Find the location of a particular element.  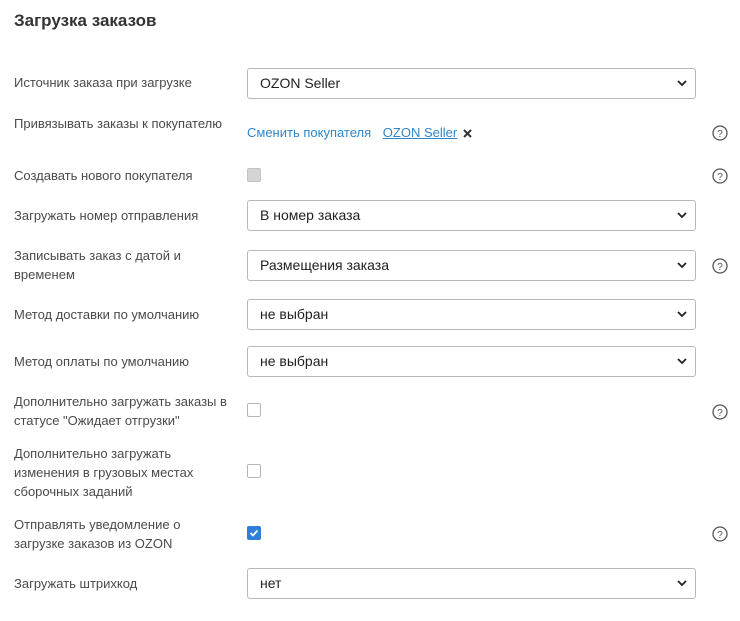

payment-method-label: Метод оплаты по умолчанию is located at coordinates (102, 361).